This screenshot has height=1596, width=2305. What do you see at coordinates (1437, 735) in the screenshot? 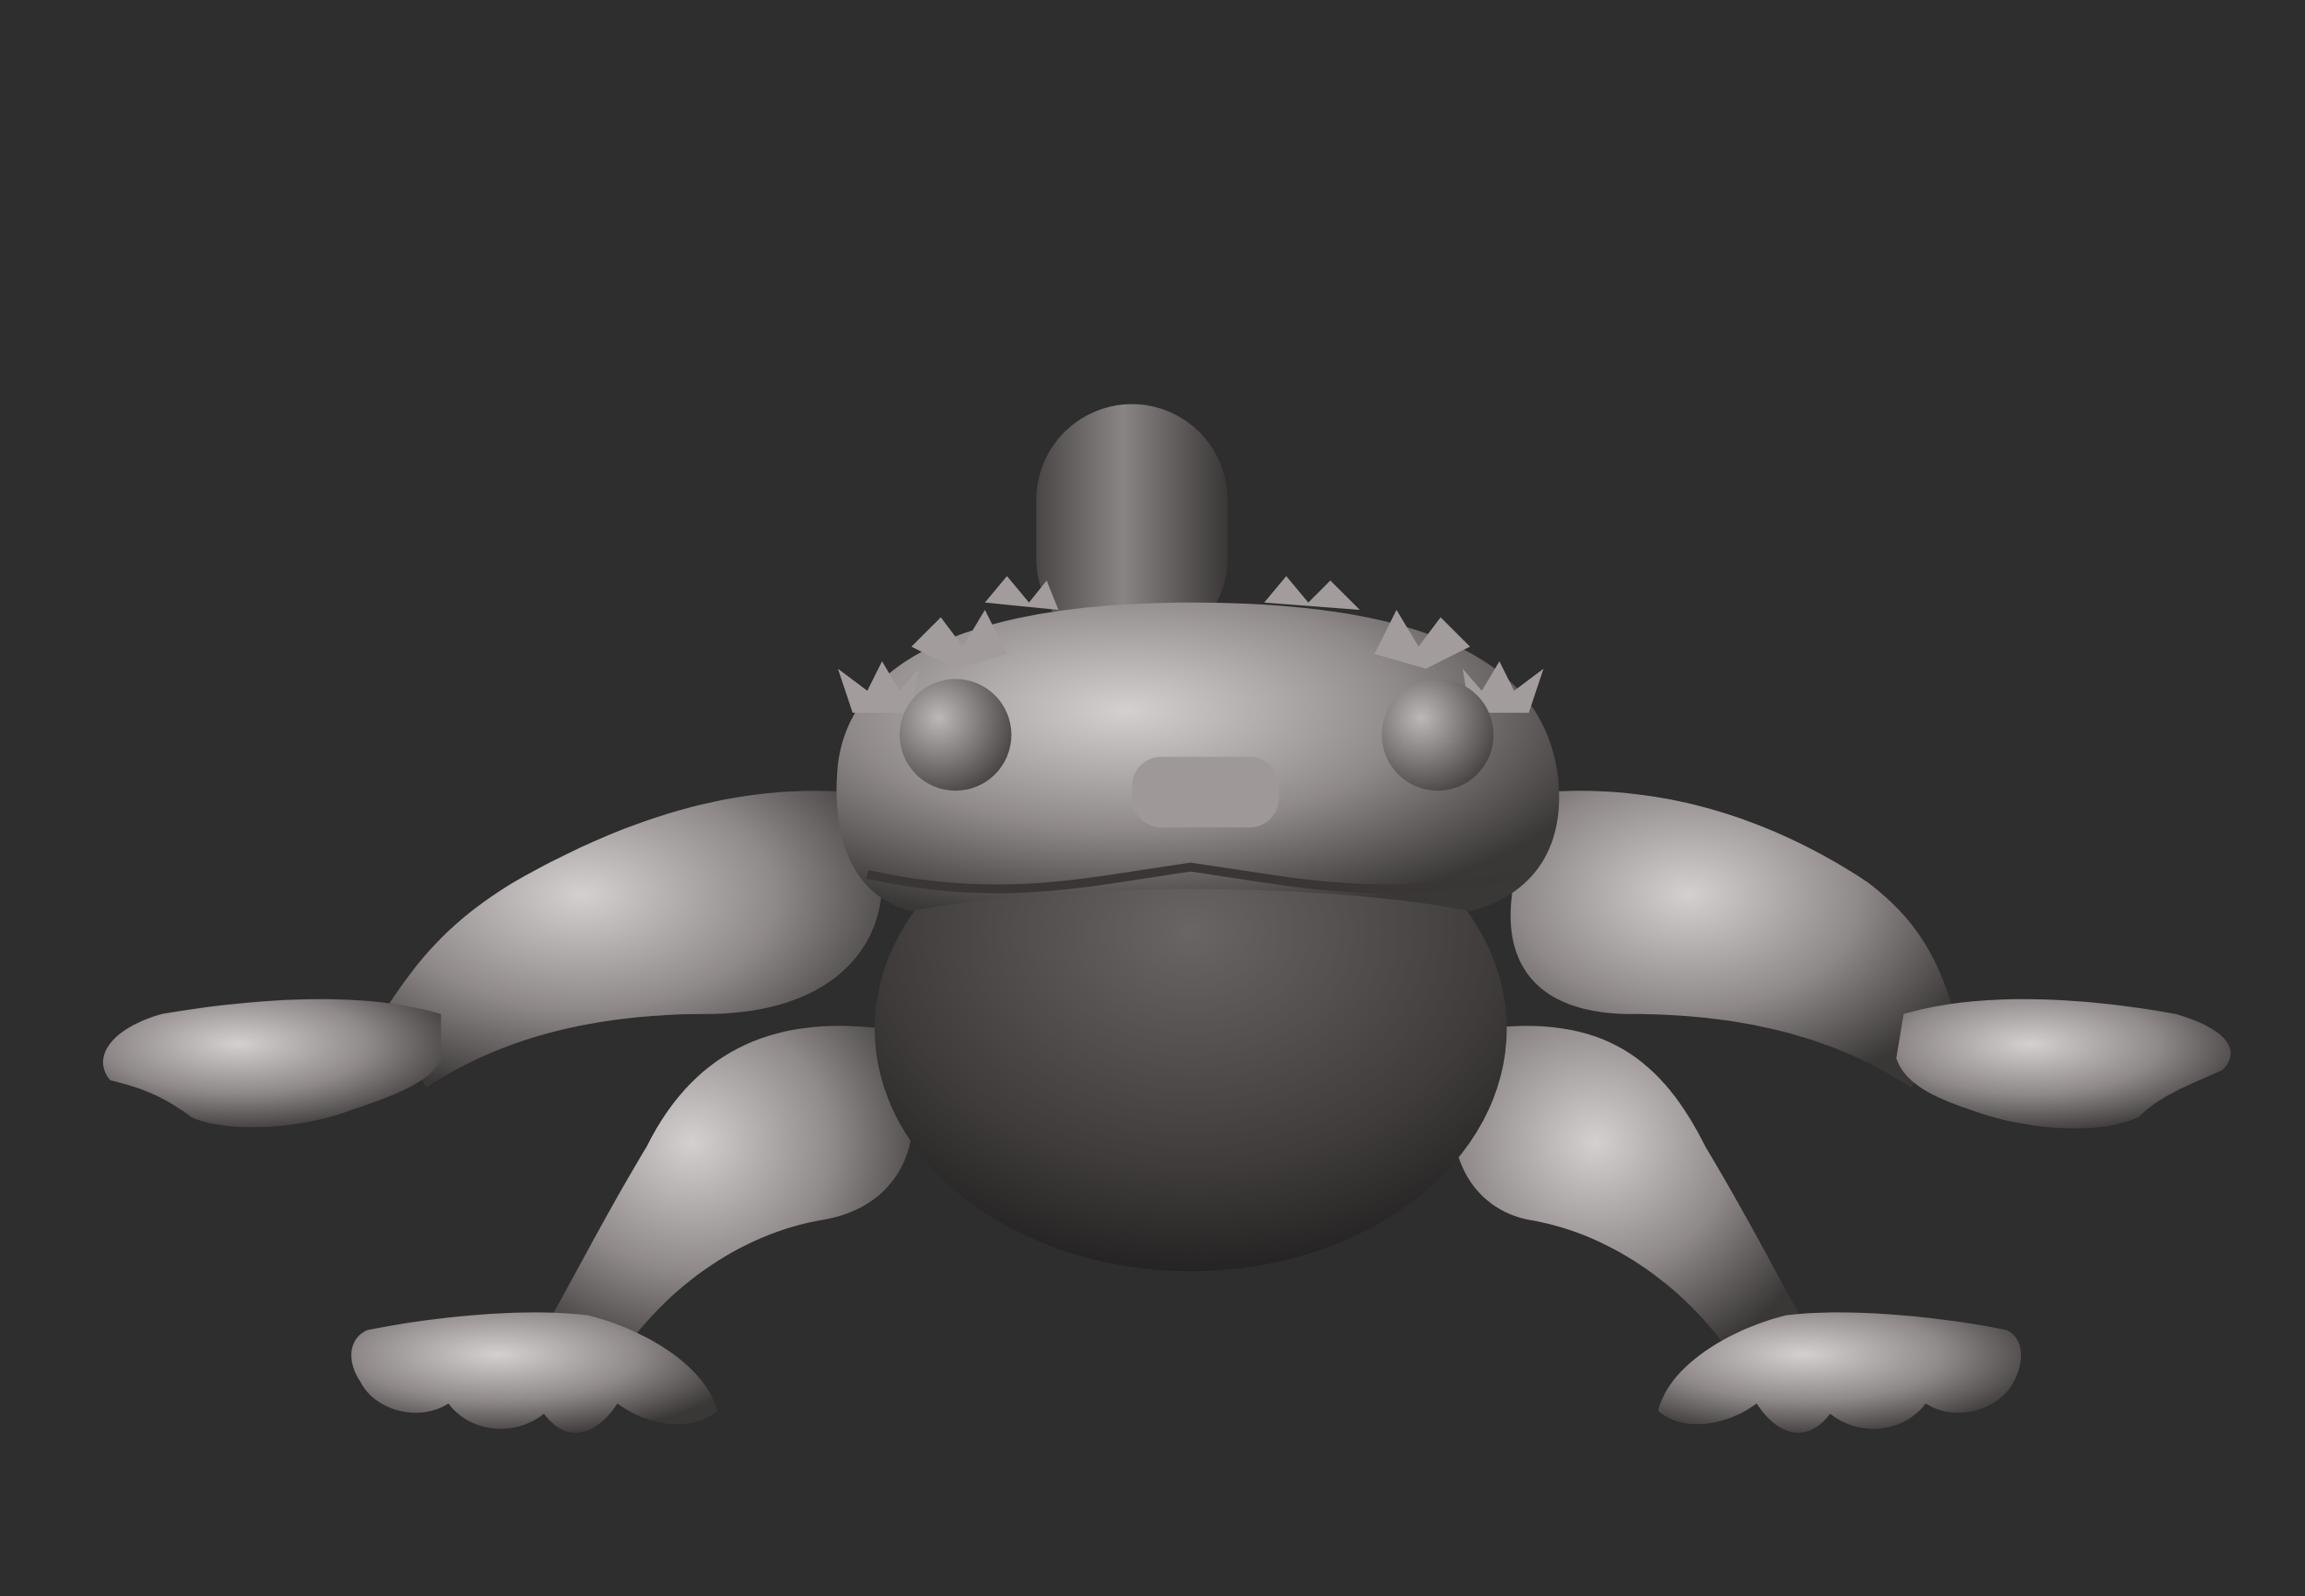
I see `eye-right` at bounding box center [1437, 735].